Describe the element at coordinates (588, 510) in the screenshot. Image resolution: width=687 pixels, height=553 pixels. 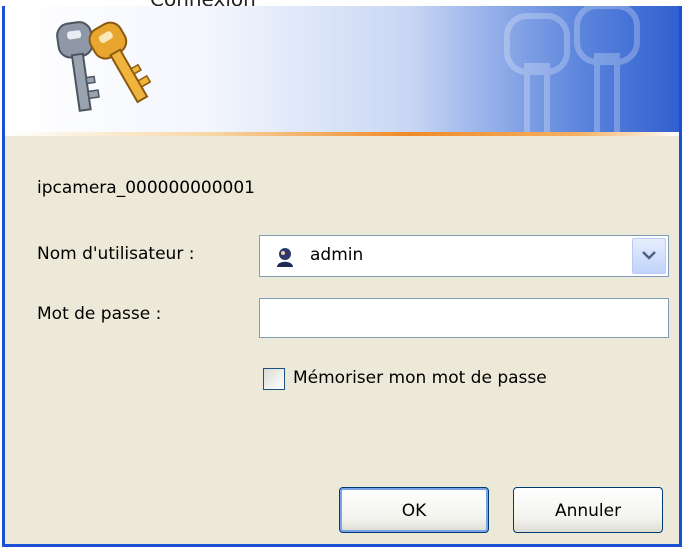
I see `cancel-button: Annuler` at that location.